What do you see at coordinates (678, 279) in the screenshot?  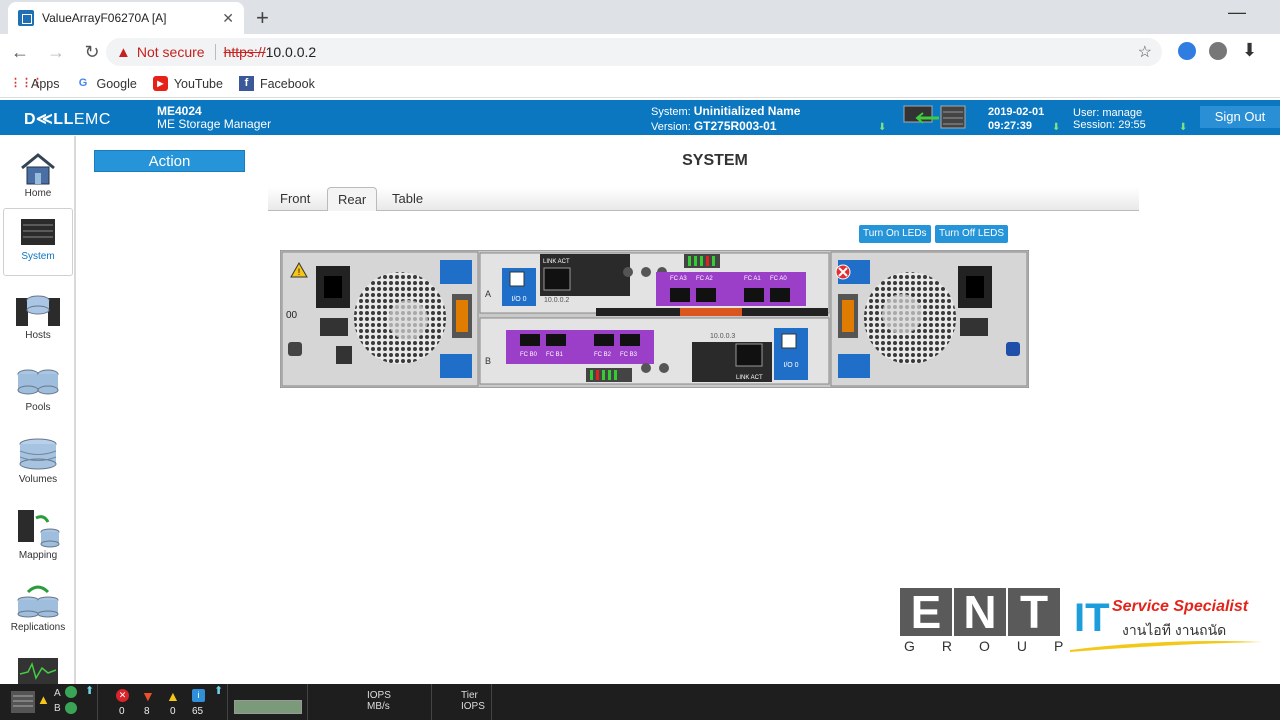 I see `port-fc-a3: FC A3` at bounding box center [678, 279].